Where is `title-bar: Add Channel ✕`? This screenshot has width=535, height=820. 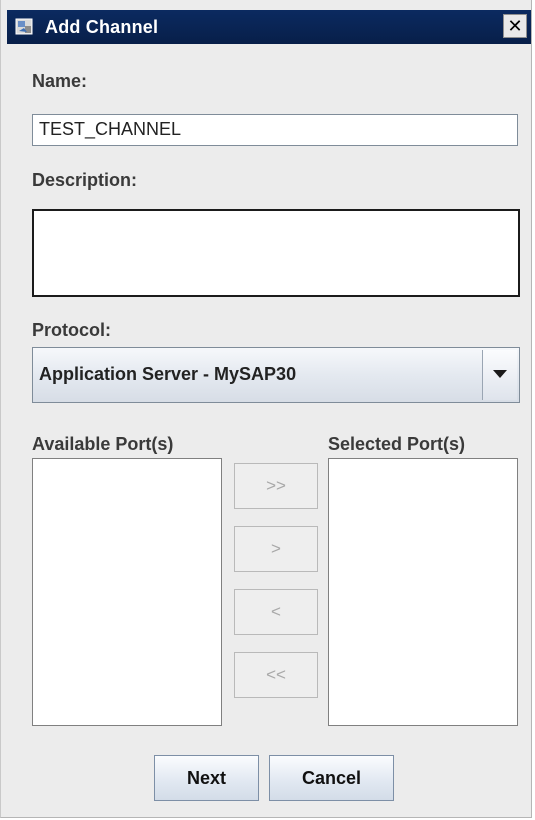
title-bar: Add Channel ✕ is located at coordinates (269, 27).